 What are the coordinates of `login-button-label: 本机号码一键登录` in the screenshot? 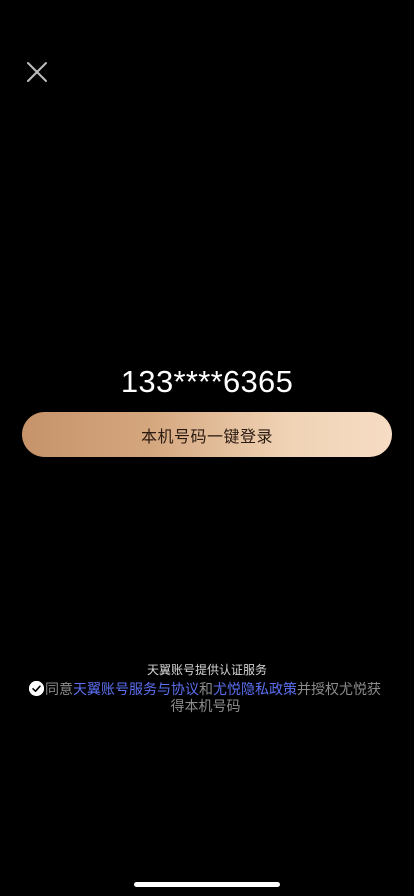 It's located at (206, 436).